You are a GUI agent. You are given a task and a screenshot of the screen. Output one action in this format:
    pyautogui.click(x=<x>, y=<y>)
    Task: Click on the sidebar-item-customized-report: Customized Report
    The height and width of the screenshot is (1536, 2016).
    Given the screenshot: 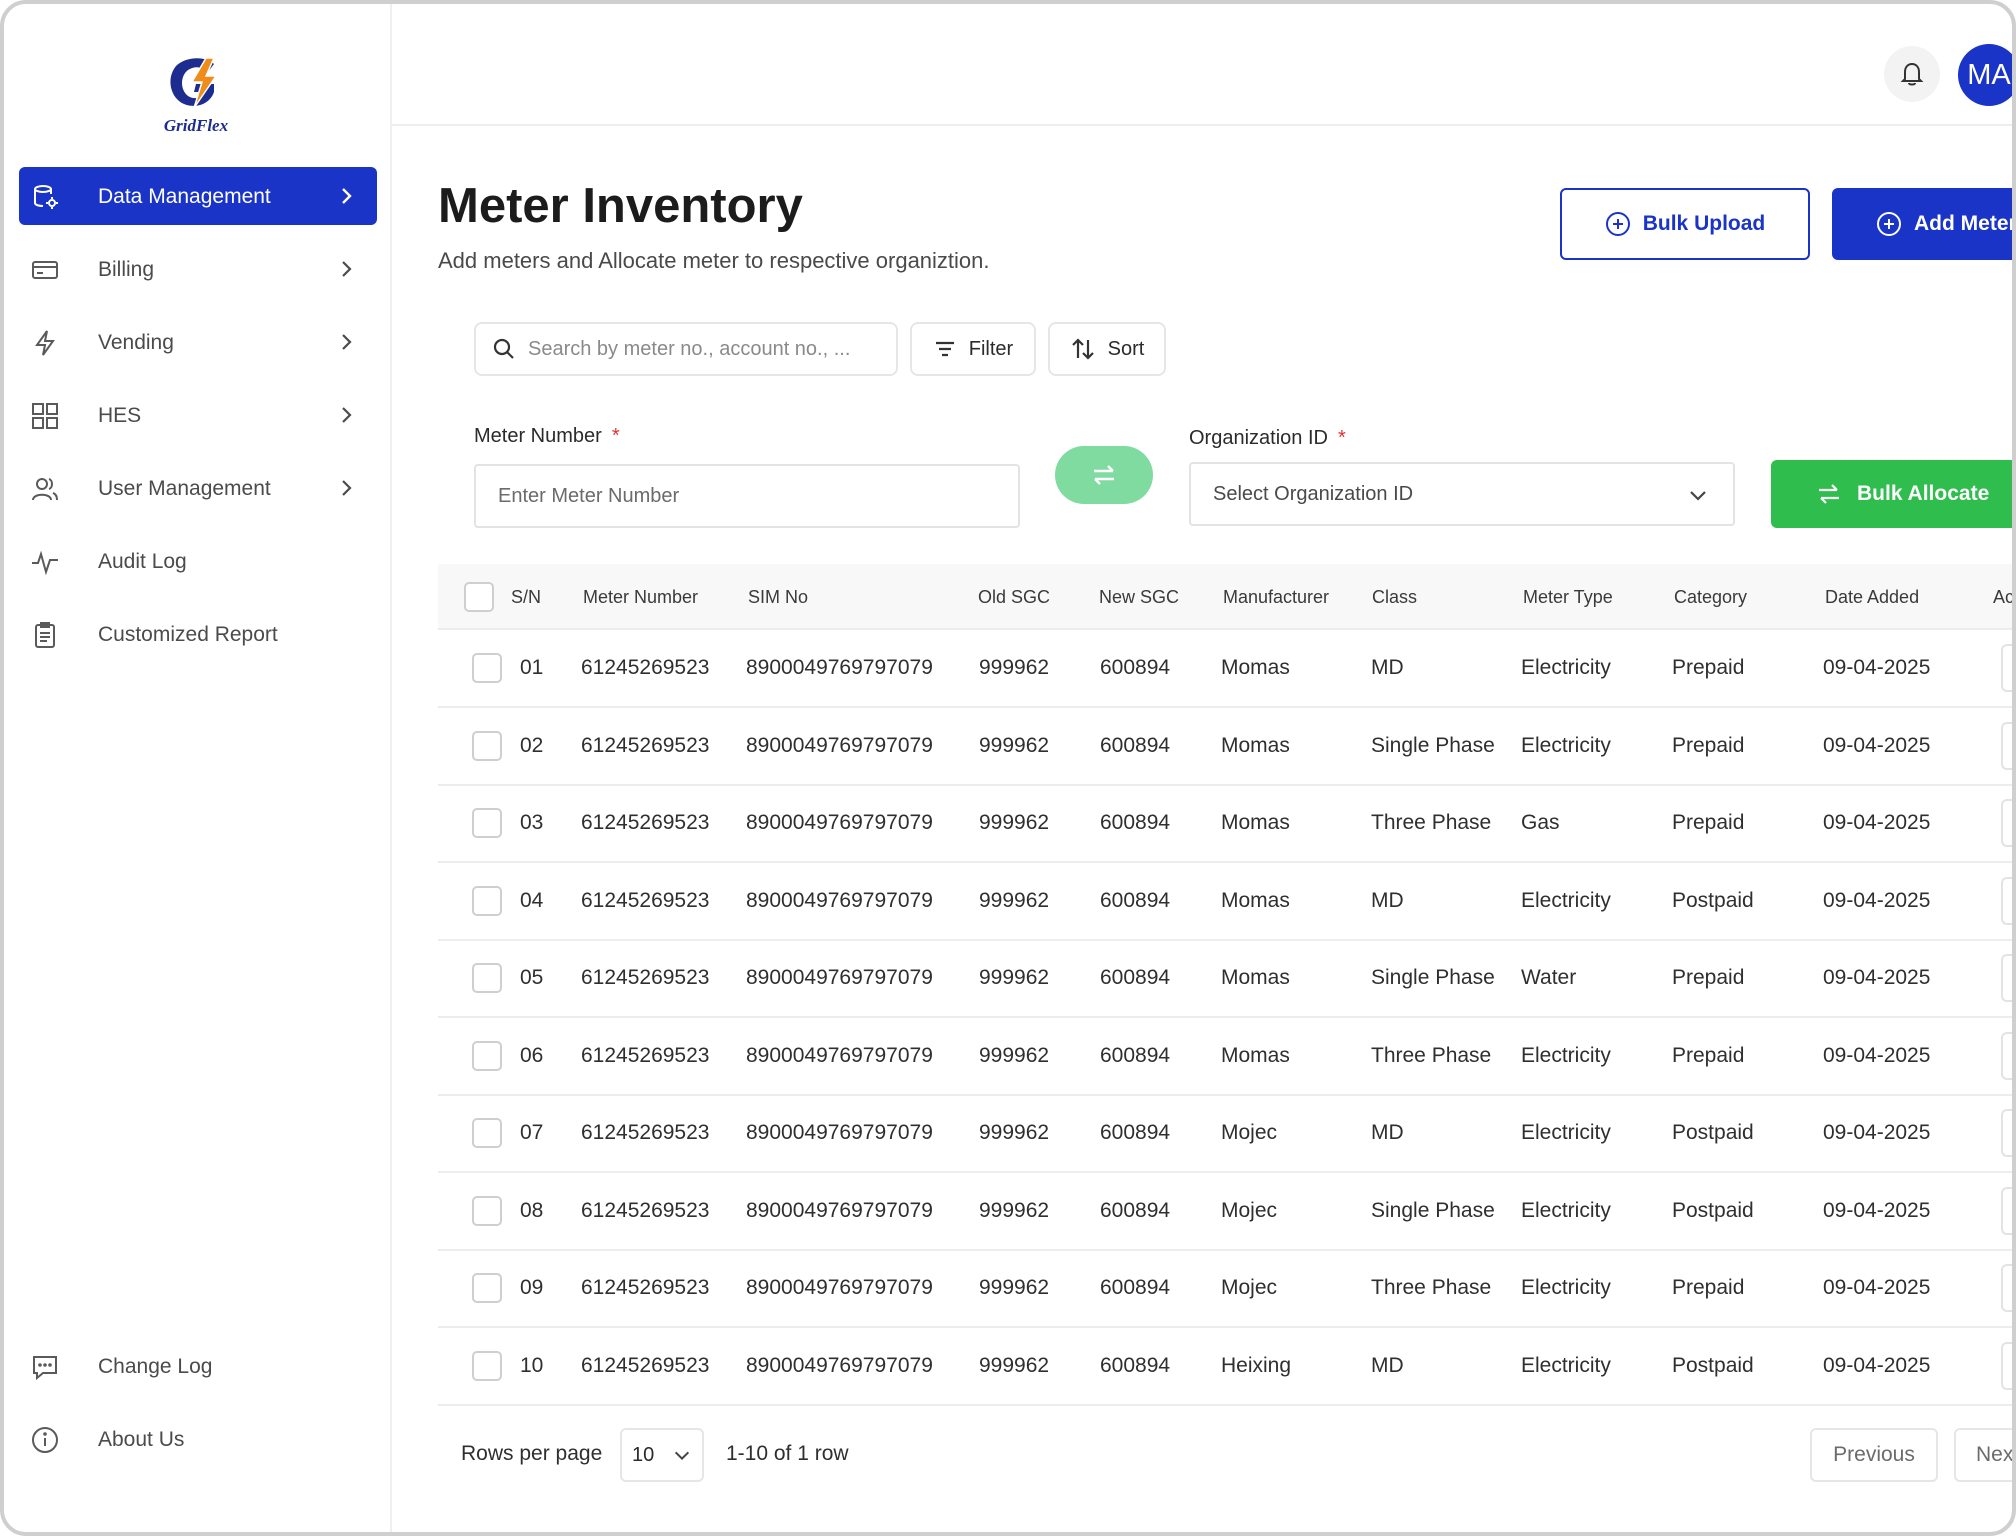 What is the action you would take?
    pyautogui.click(x=198, y=634)
    